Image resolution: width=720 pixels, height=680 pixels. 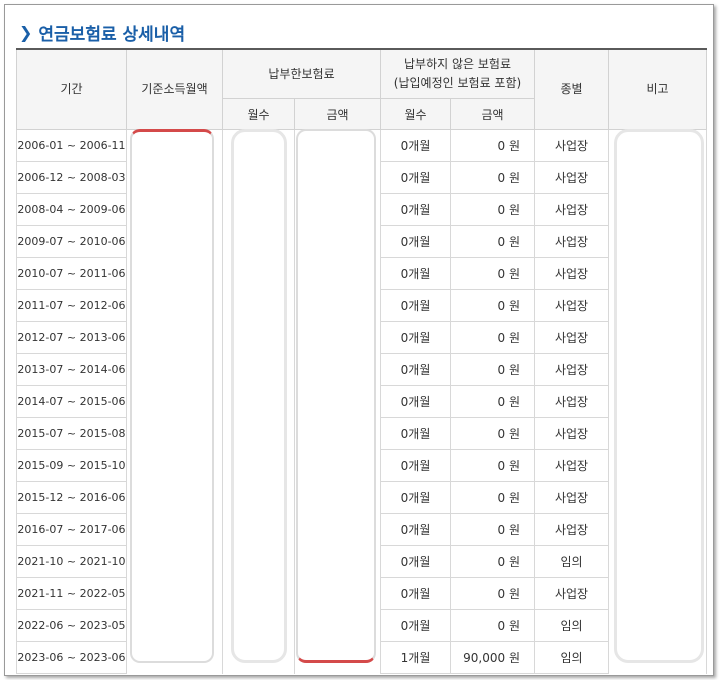 I want to click on header-unpaid-months: 월수, so click(x=415, y=114).